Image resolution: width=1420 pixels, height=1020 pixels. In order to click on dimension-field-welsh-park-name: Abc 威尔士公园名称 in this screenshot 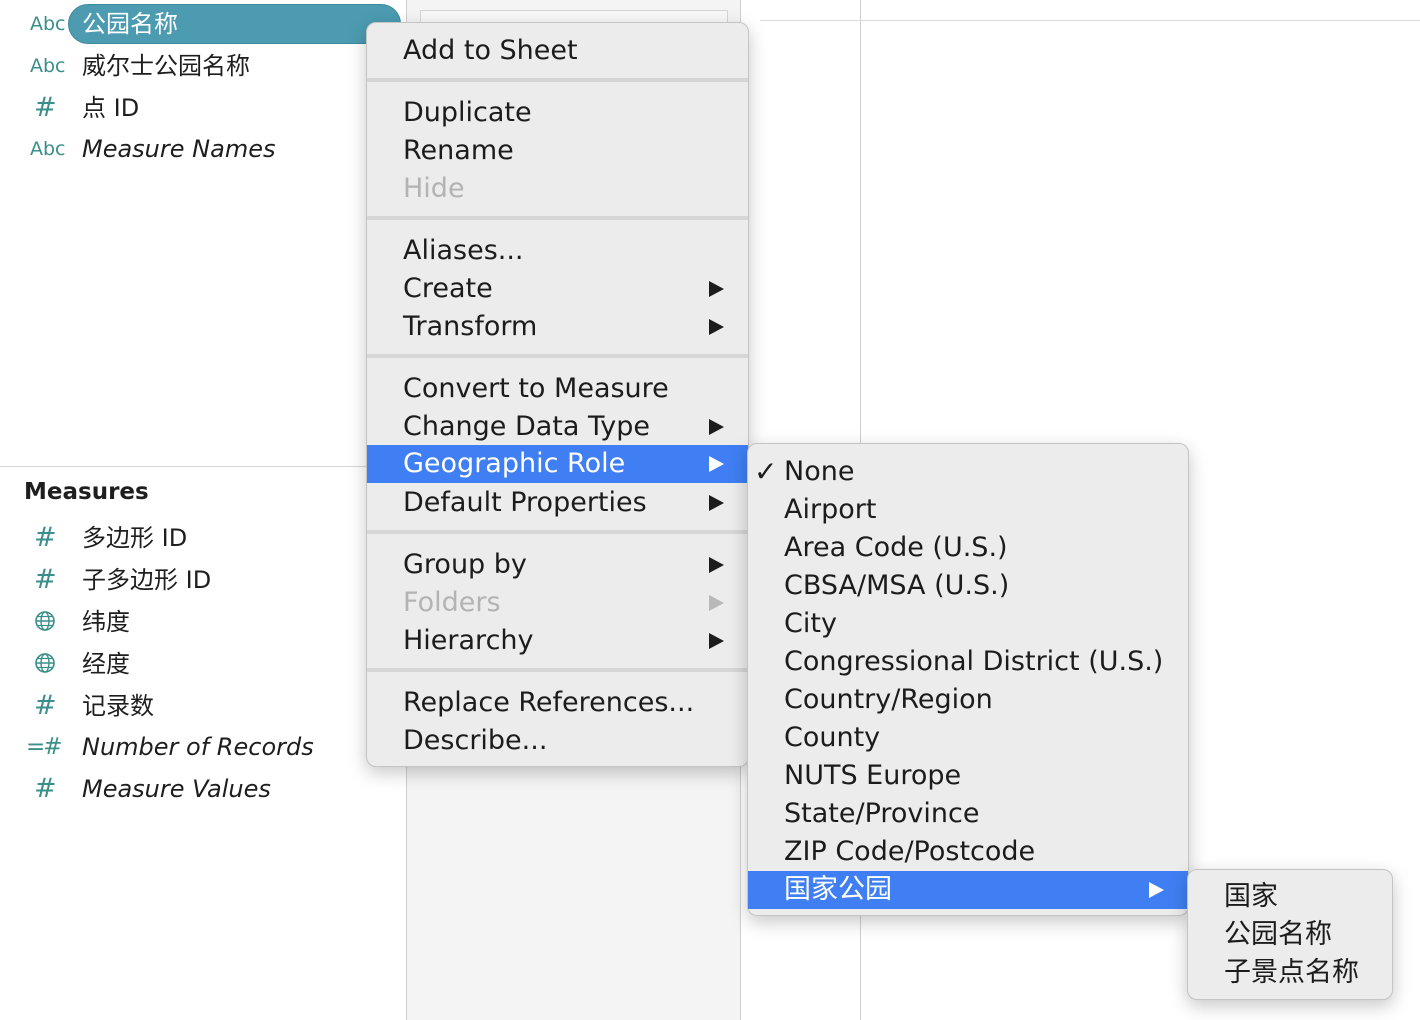, I will do `click(200, 66)`.